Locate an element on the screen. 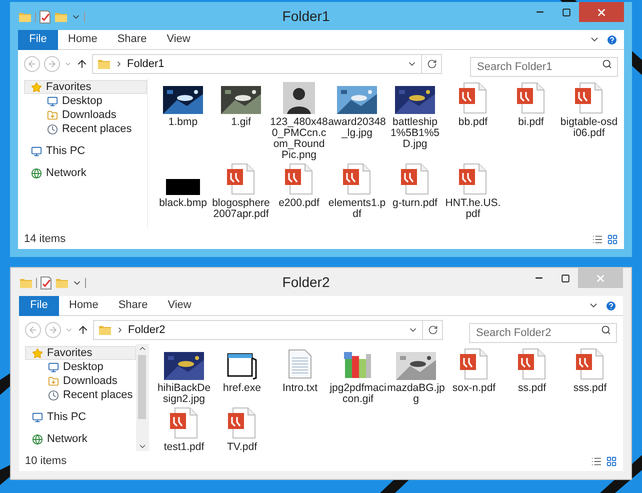 Image resolution: width=642 pixels, height=493 pixels. file-name: bi.pdf is located at coordinates (531, 122).